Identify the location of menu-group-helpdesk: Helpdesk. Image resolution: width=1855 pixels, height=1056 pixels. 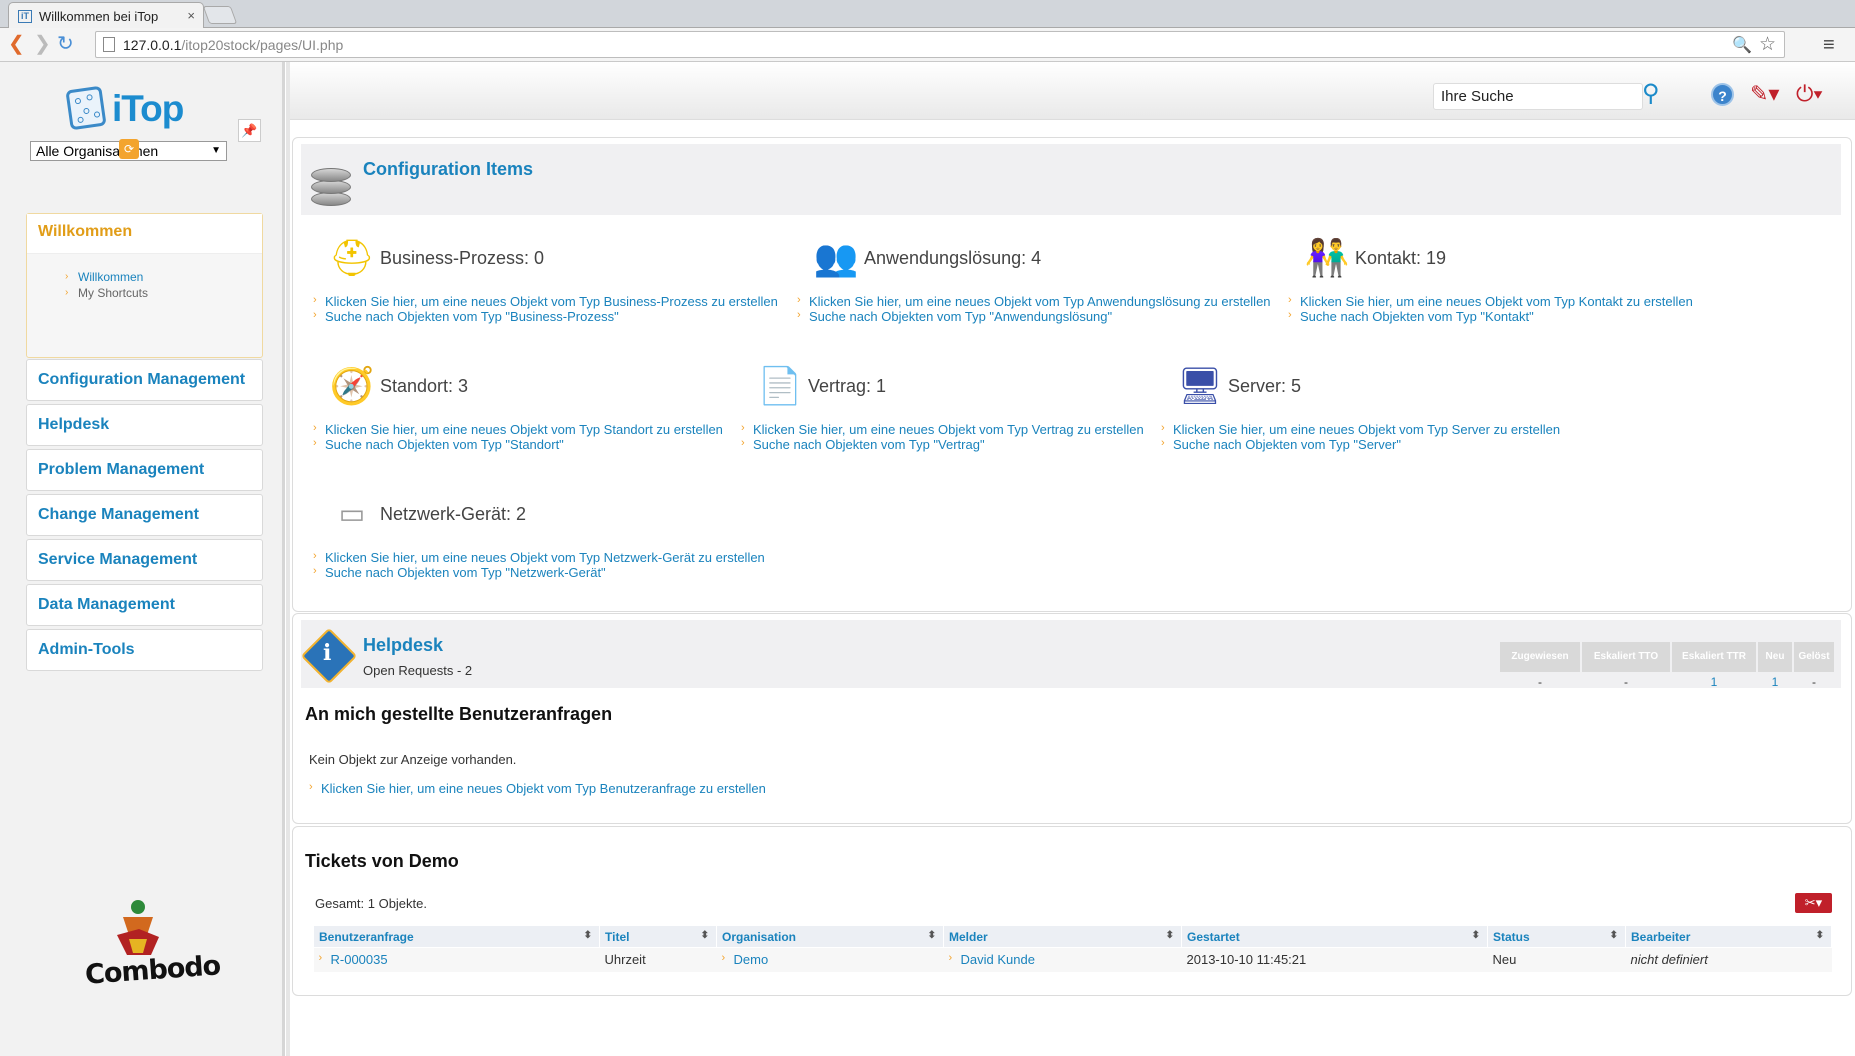
(144, 425).